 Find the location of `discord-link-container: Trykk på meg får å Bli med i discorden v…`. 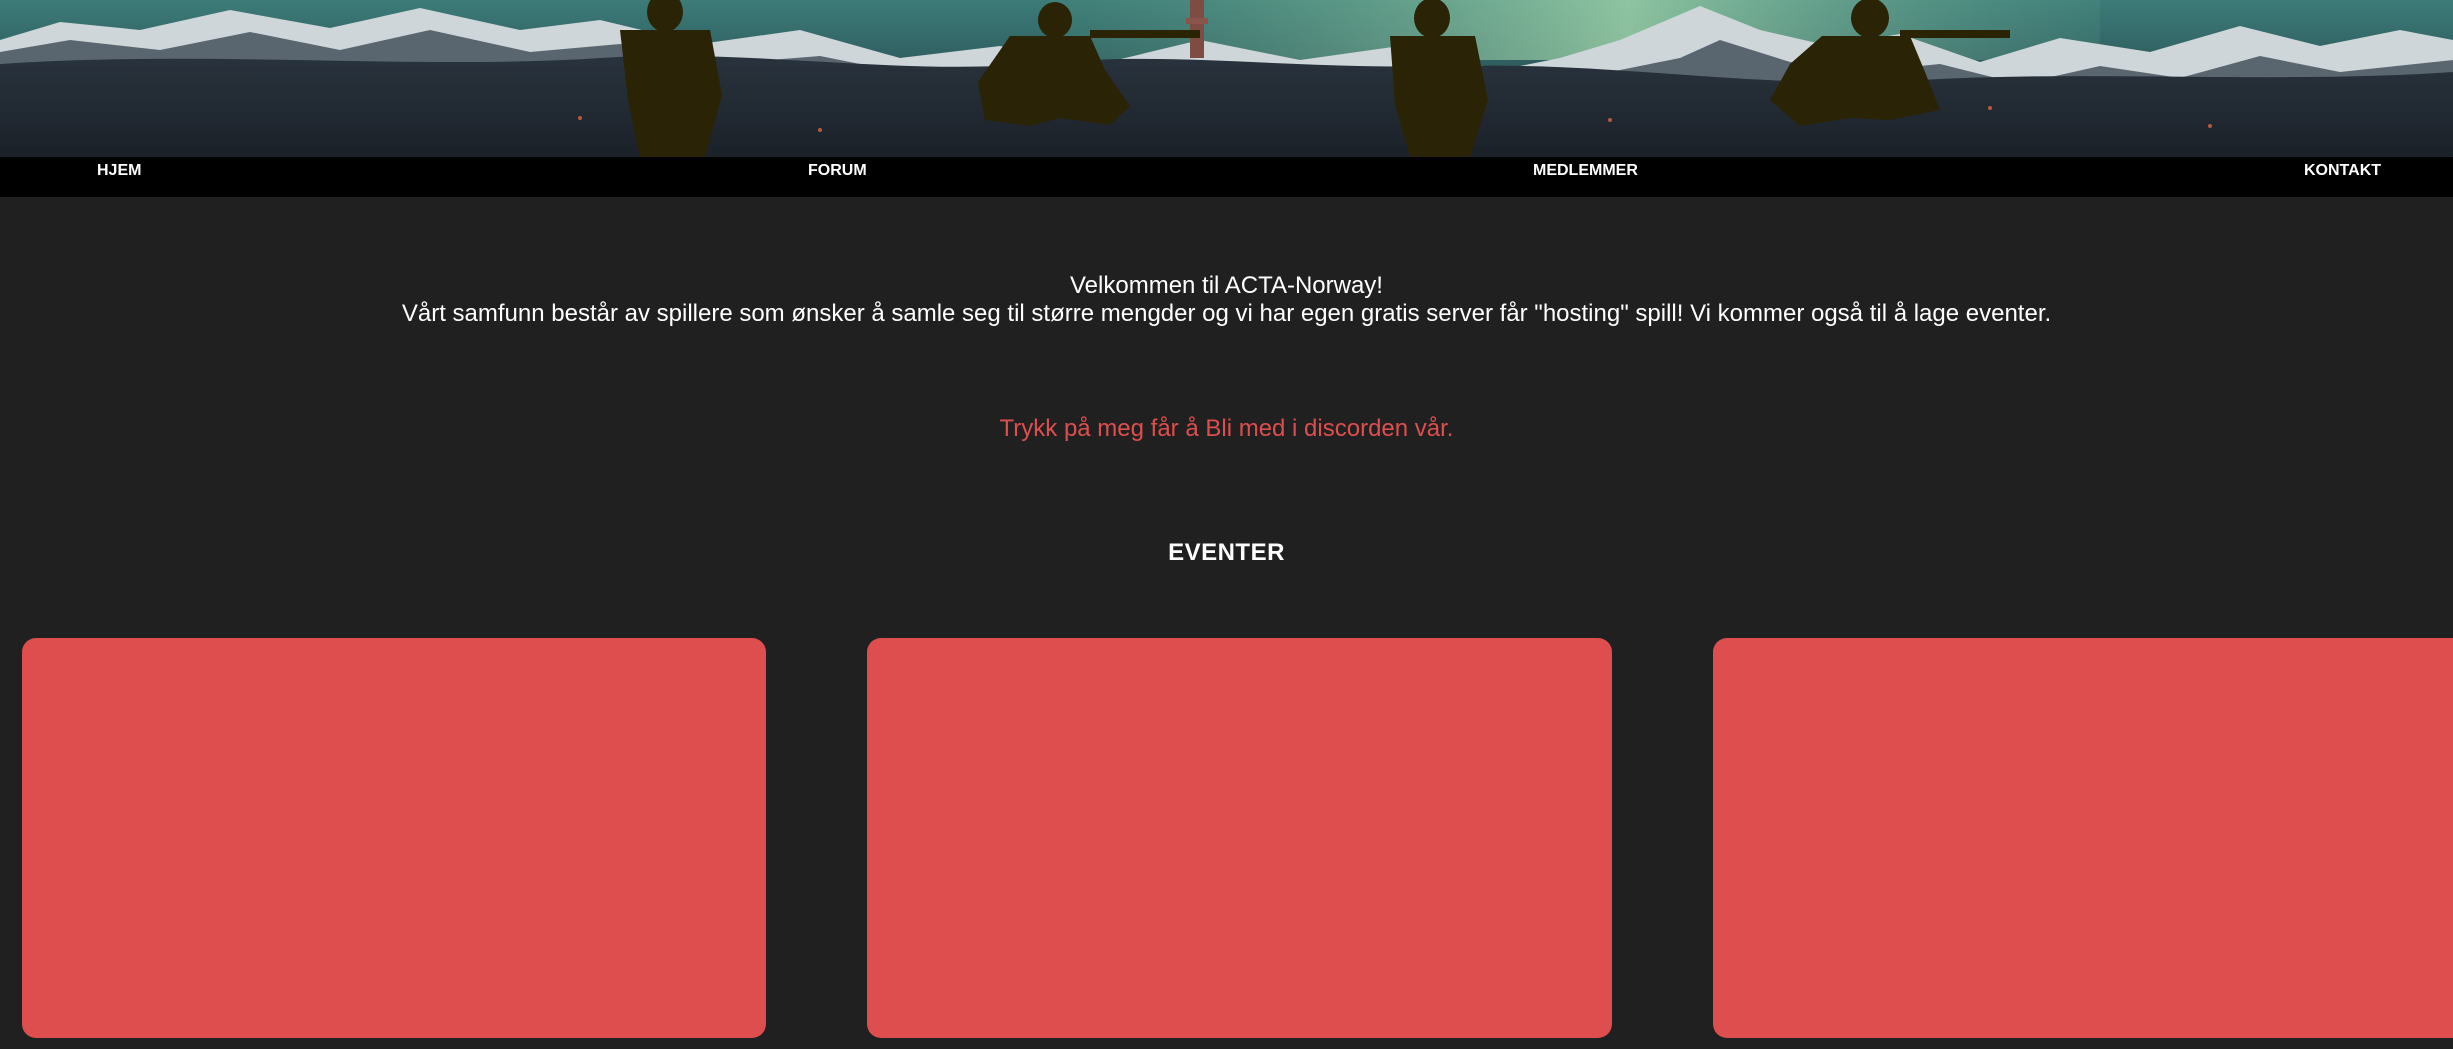

discord-link-container: Trykk på meg får å Bli med i discorden v… is located at coordinates (1226, 429).